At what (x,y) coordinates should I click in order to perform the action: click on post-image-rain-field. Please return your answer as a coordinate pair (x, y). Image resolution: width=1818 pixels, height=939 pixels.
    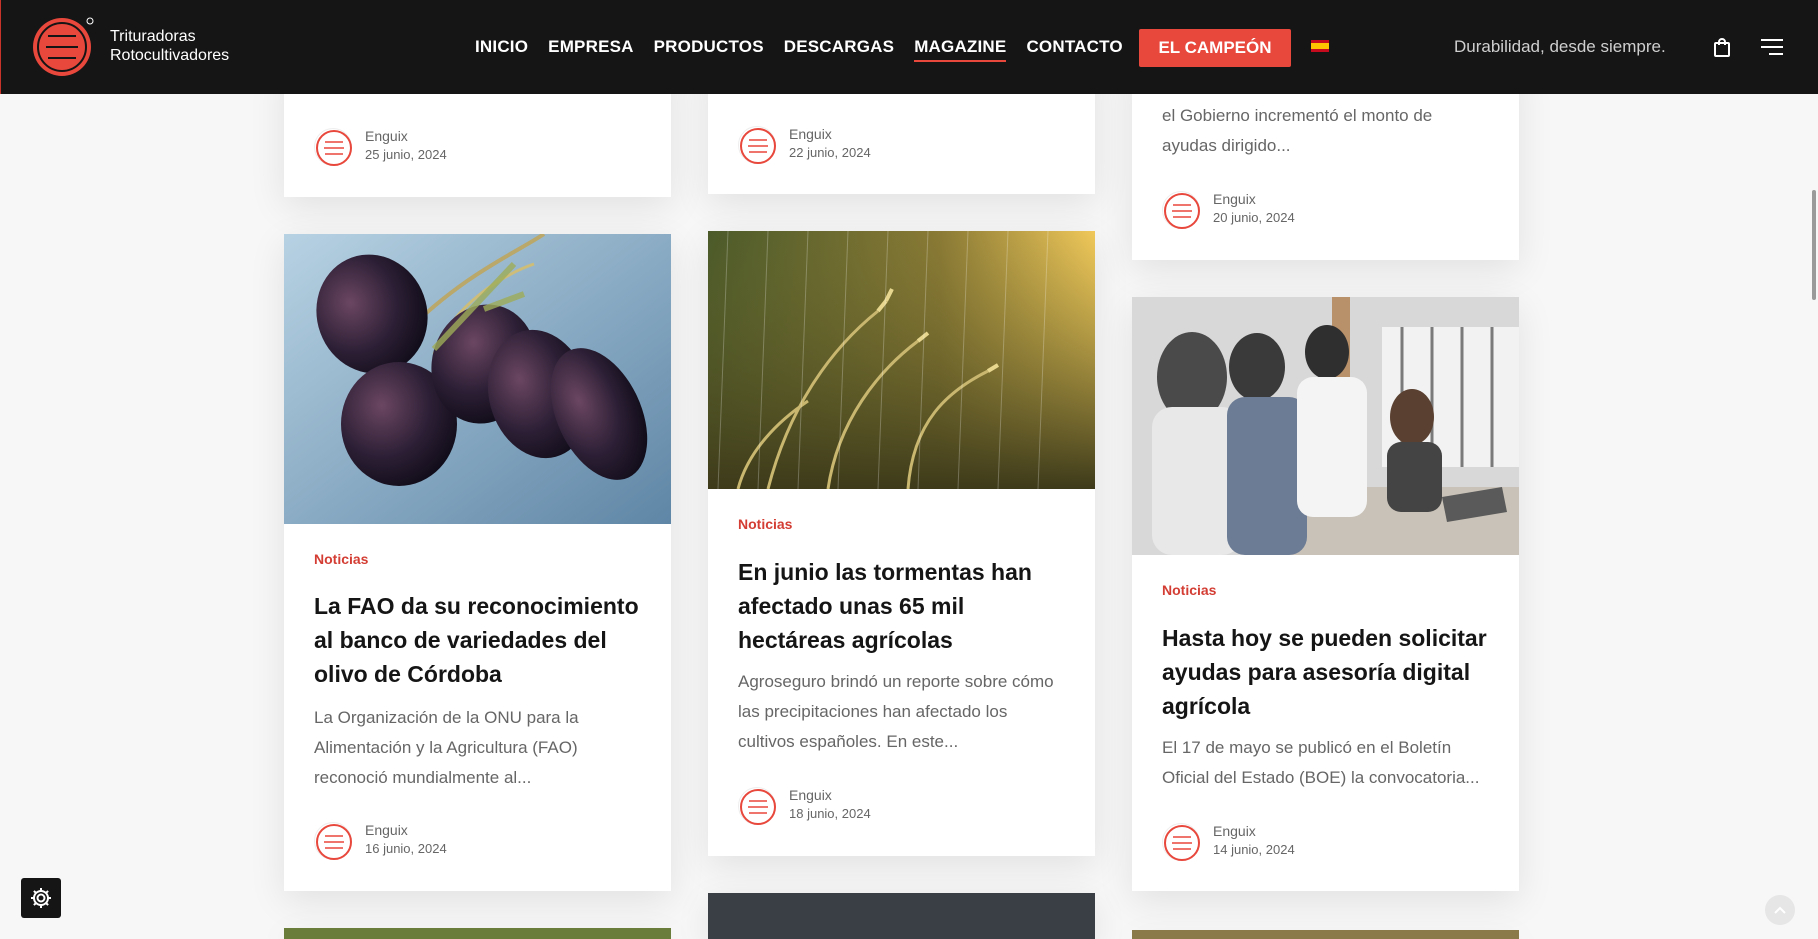
    Looking at the image, I should click on (901, 360).